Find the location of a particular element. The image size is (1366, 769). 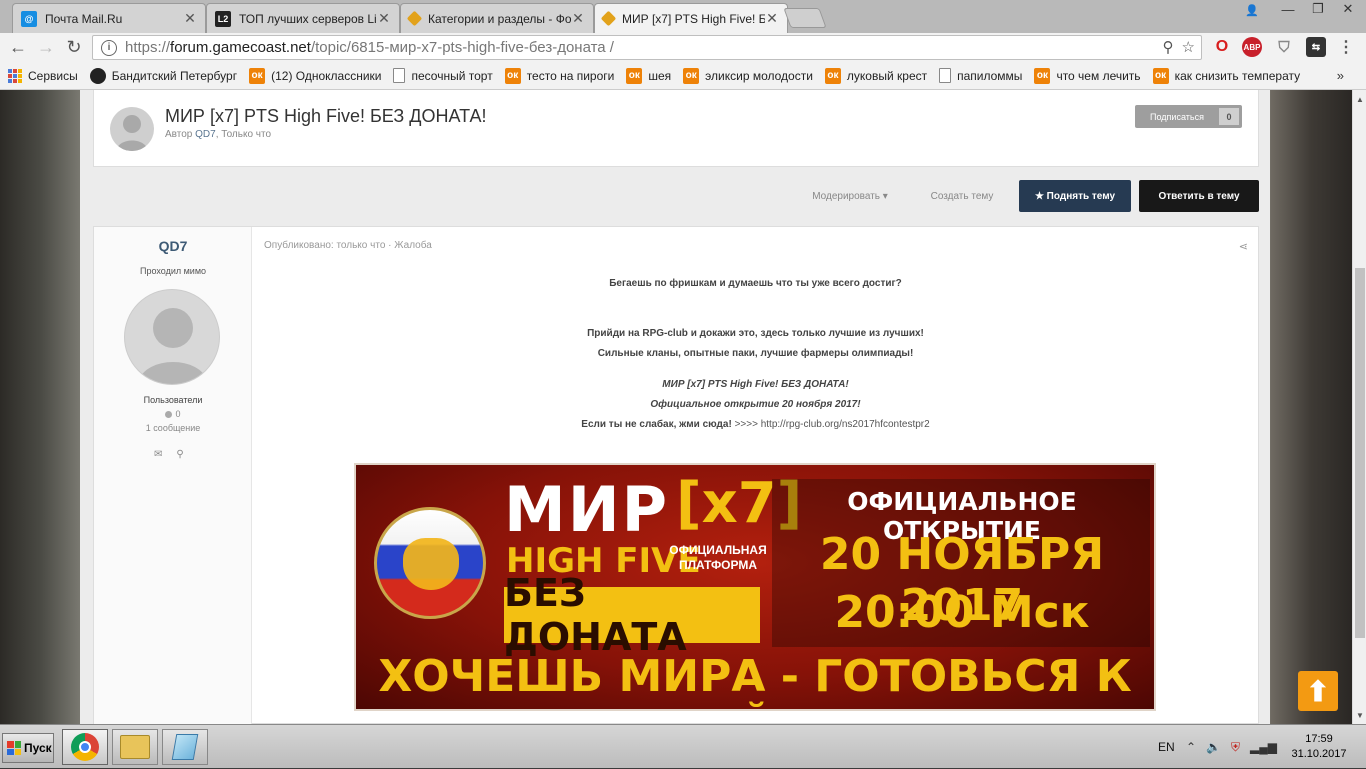

start-button: Пуск is located at coordinates (28, 748).